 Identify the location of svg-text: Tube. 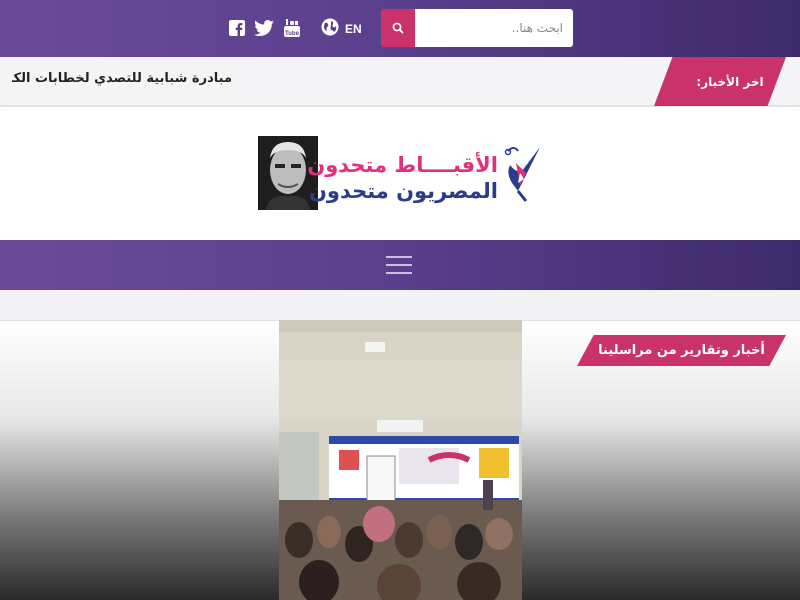
(292, 34).